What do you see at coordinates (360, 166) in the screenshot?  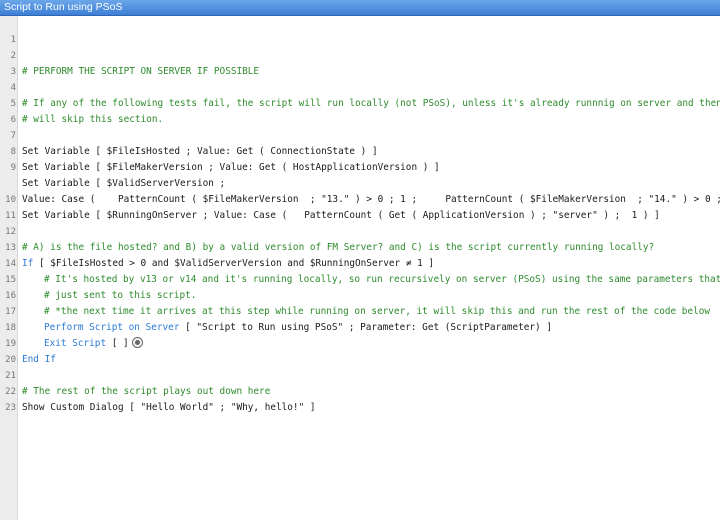 I see `script-line: 9 Set Variable [ $ValidServerVersion ;` at bounding box center [360, 166].